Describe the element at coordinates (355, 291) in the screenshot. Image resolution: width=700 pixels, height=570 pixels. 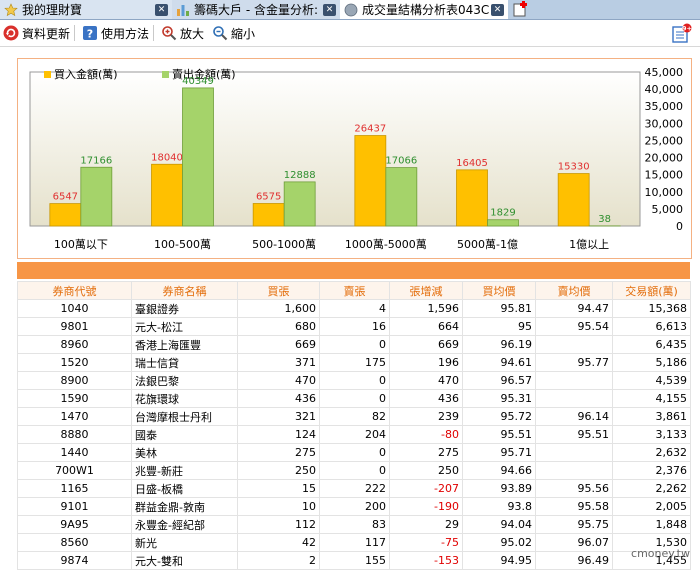
I see `column-header: 賣張` at that location.